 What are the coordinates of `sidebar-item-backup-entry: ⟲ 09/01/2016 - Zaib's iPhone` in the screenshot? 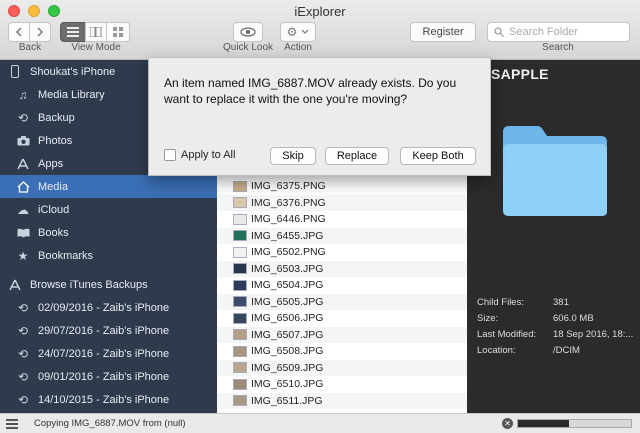 It's located at (108, 376).